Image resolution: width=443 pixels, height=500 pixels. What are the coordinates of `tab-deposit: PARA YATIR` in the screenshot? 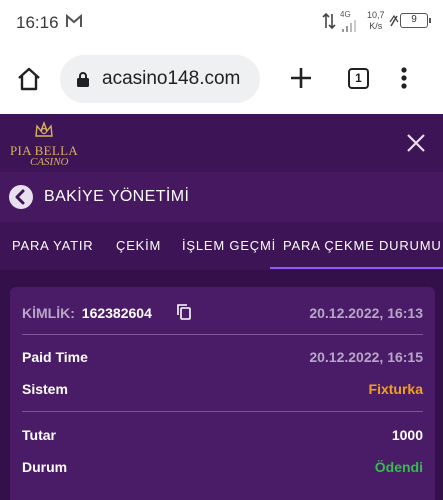 It's located at (52, 245).